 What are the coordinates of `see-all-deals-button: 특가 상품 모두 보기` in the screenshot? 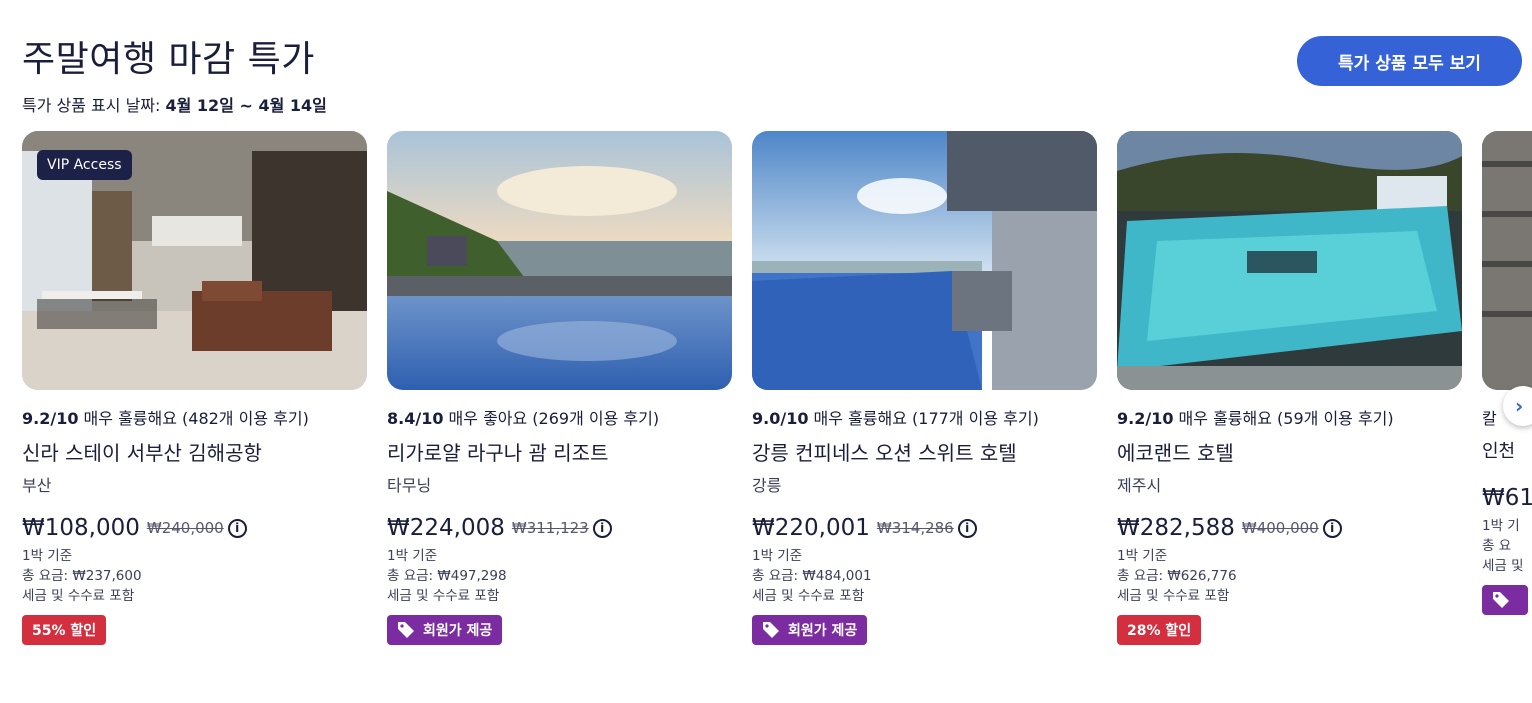 It's located at (1409, 61).